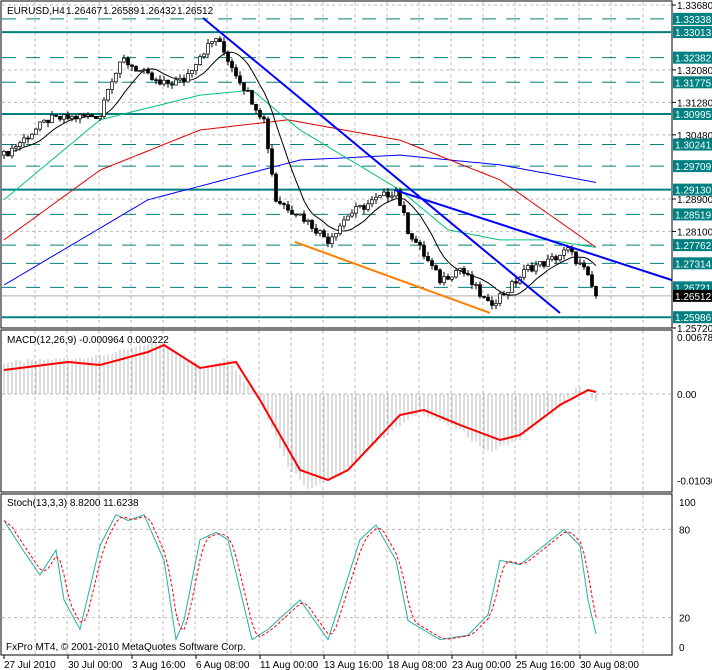 This screenshot has height=670, width=712. I want to click on time-axis-label: 30 Jul 00:00, so click(95, 665).